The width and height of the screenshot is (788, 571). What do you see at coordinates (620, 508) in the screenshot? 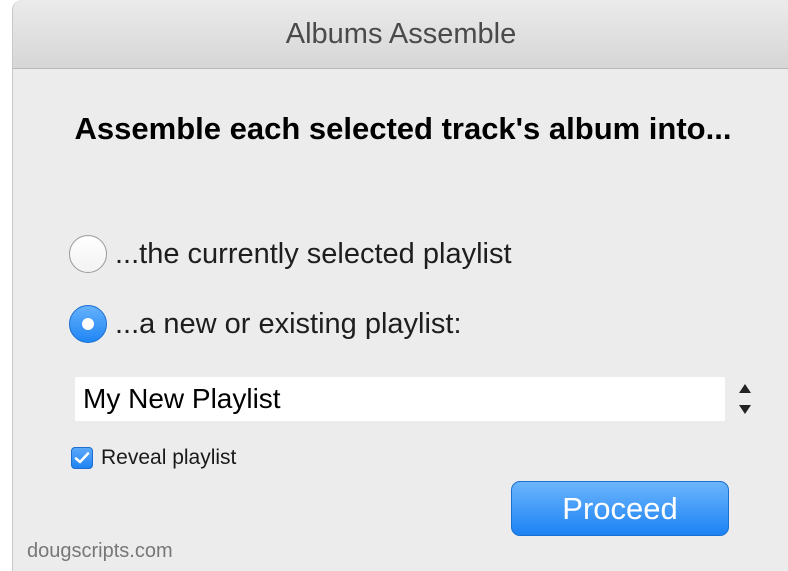
I see `proceed-button: Proceed` at bounding box center [620, 508].